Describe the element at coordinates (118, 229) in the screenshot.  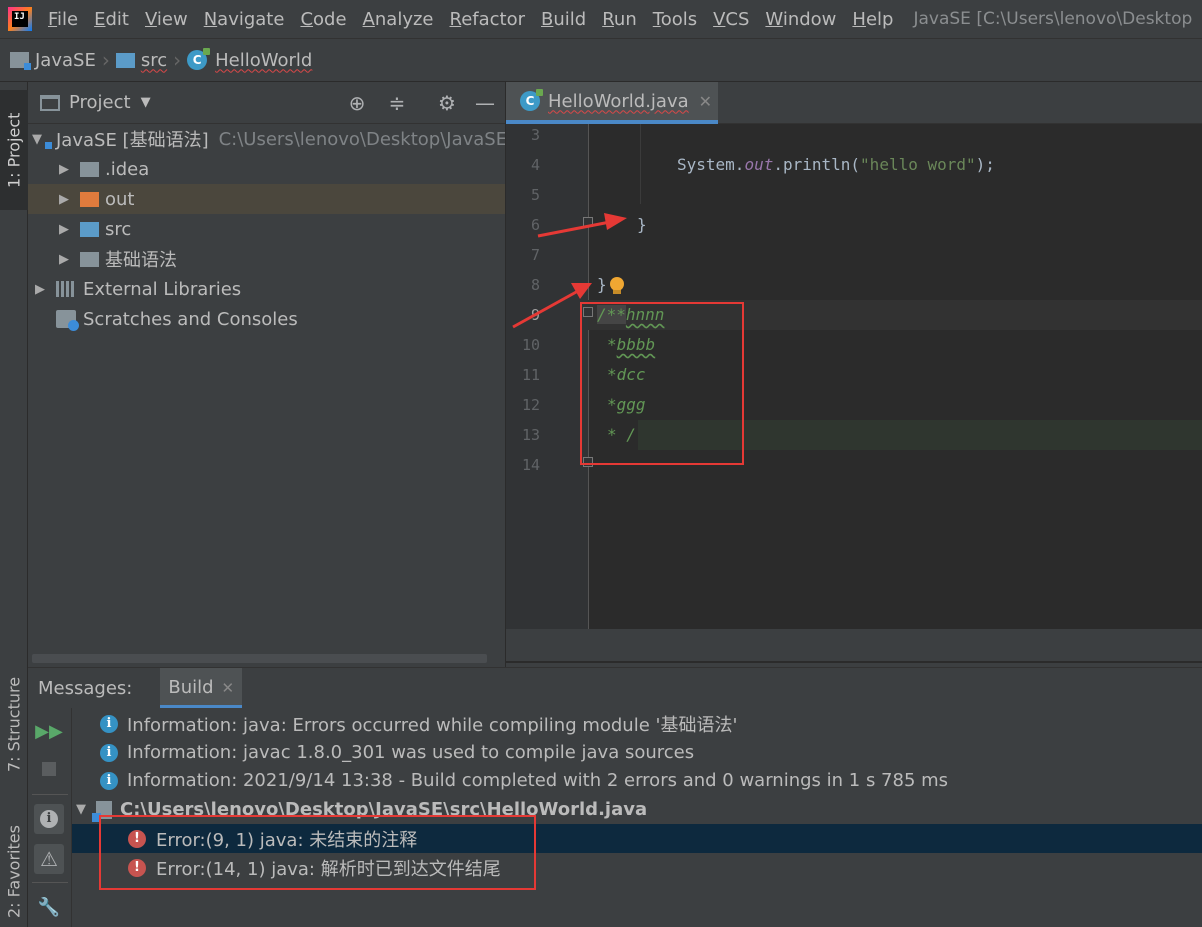
I see `tree-item-label: src` at that location.